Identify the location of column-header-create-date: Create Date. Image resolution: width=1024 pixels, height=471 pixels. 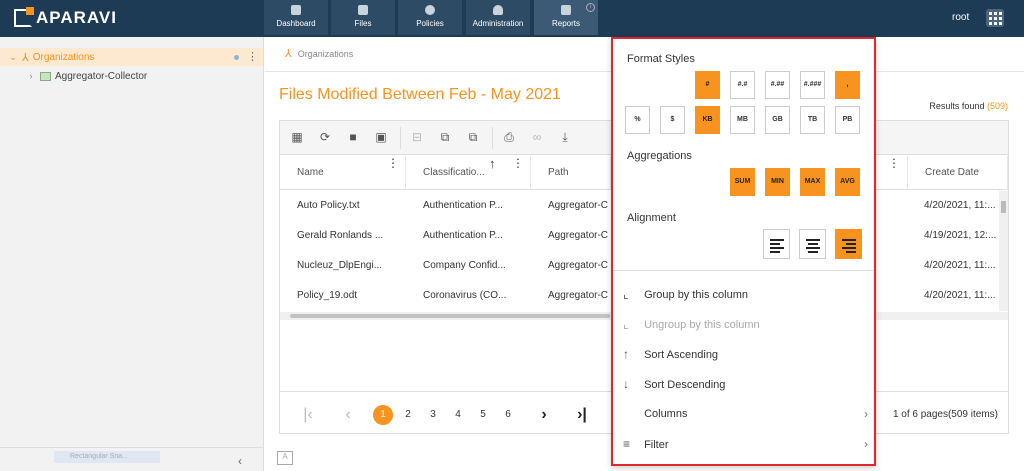
(957, 173).